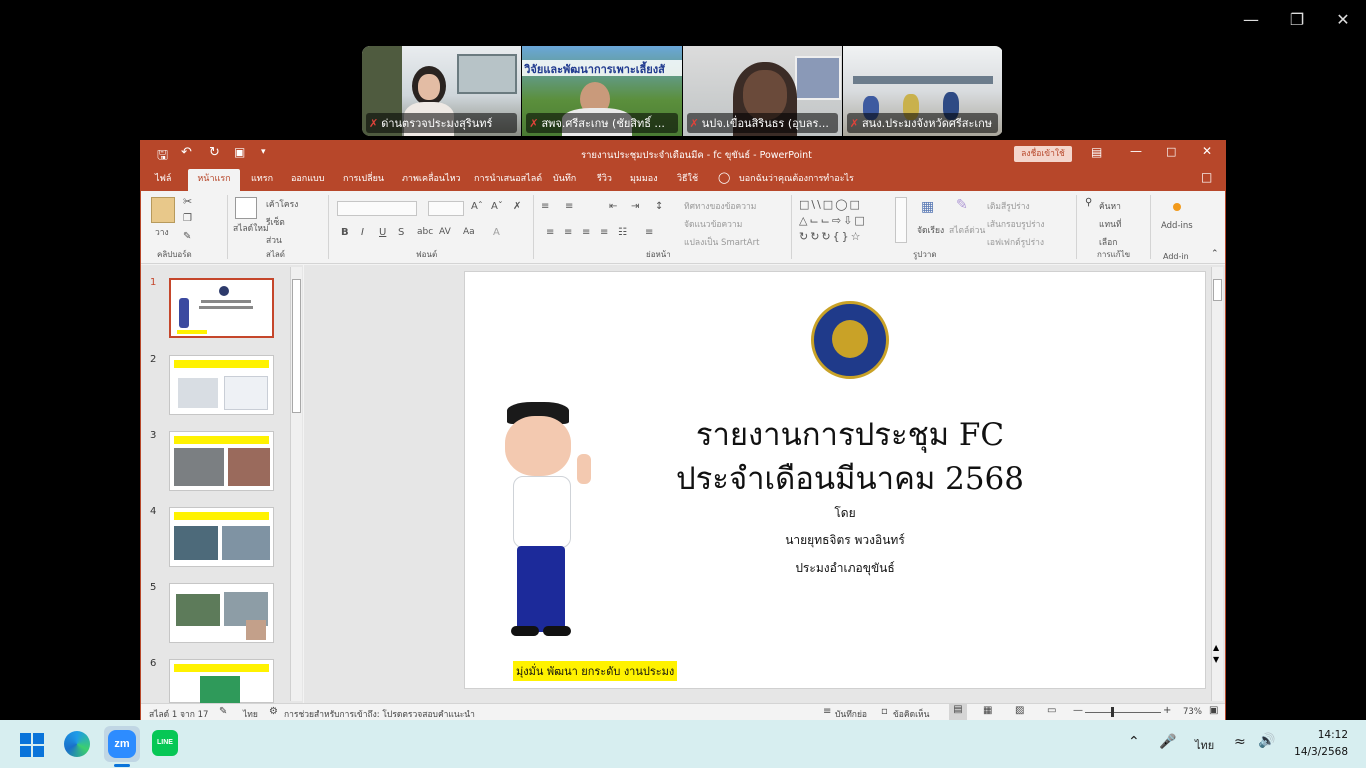  What do you see at coordinates (568, 232) in the screenshot?
I see `align-center-icon: ≡` at bounding box center [568, 232].